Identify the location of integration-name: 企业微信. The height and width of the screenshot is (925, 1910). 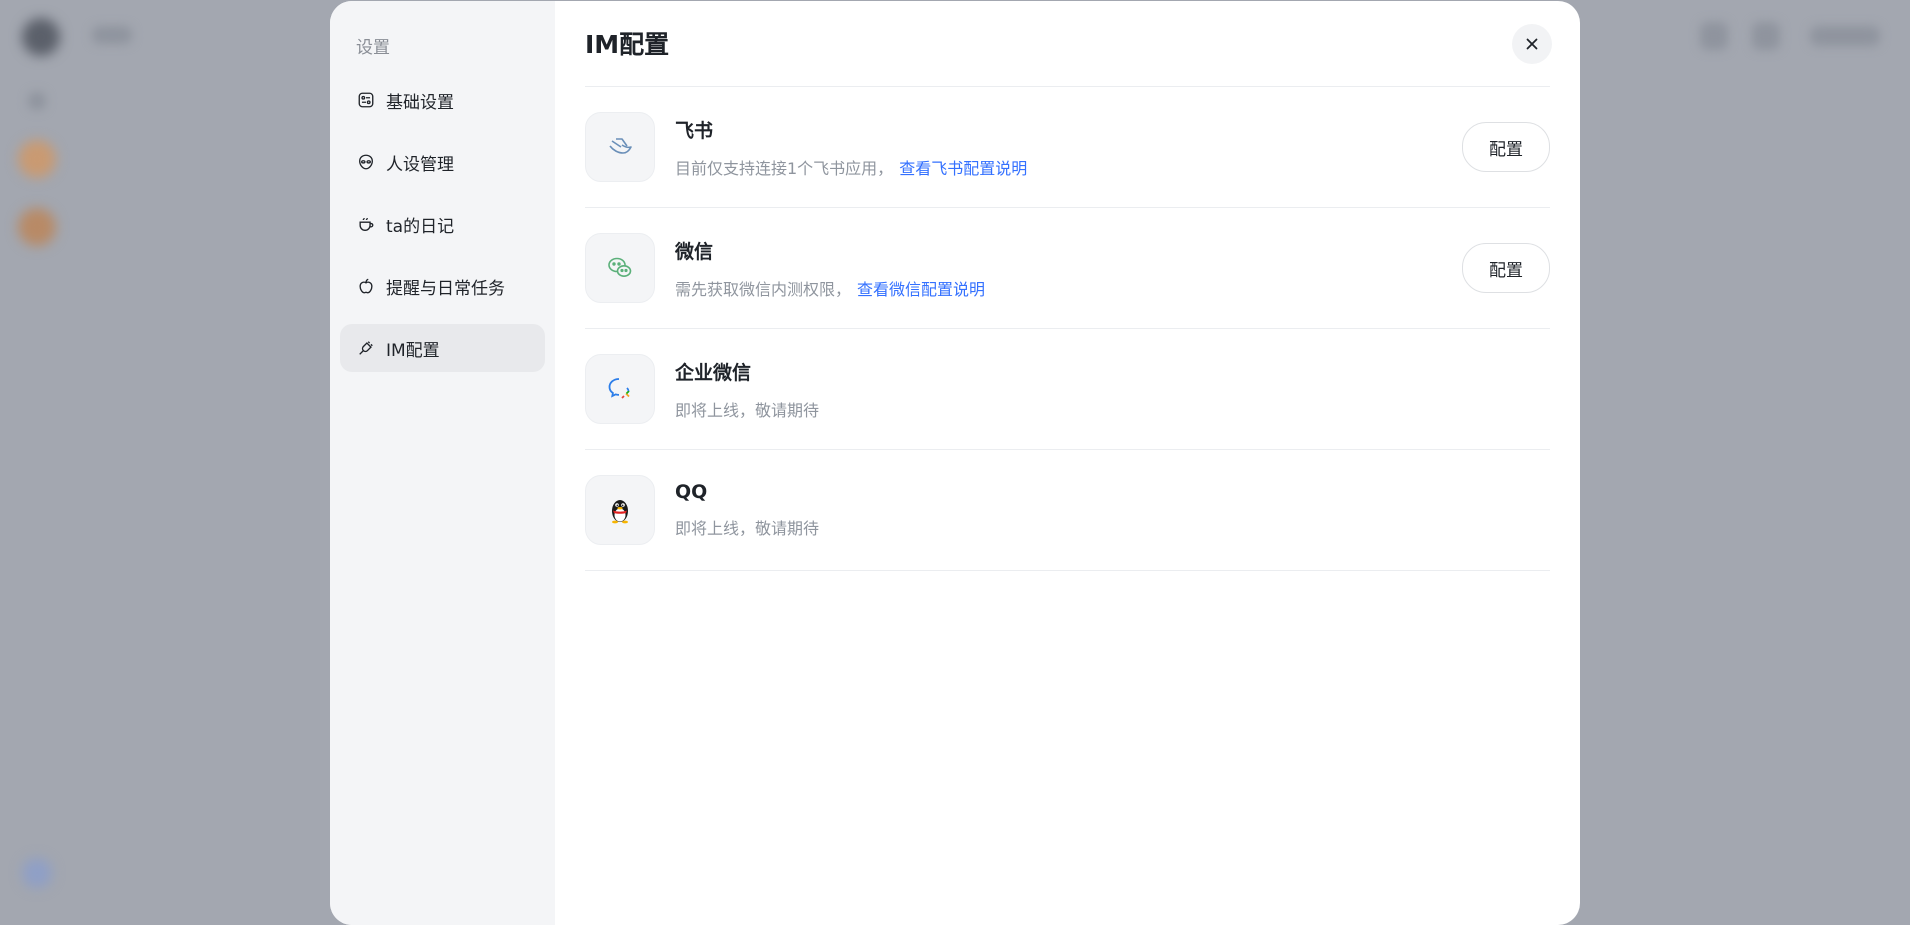
(713, 372).